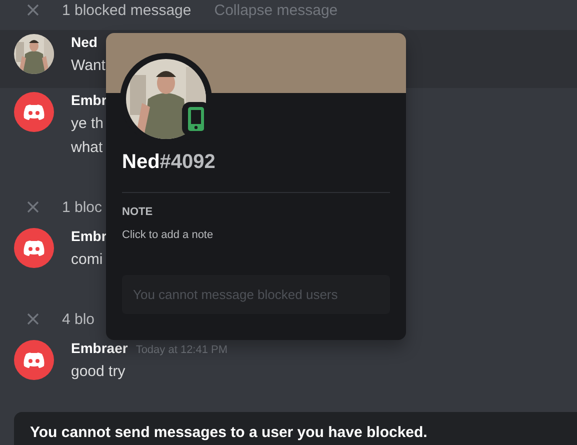  I want to click on message-text: good try, so click(98, 372).